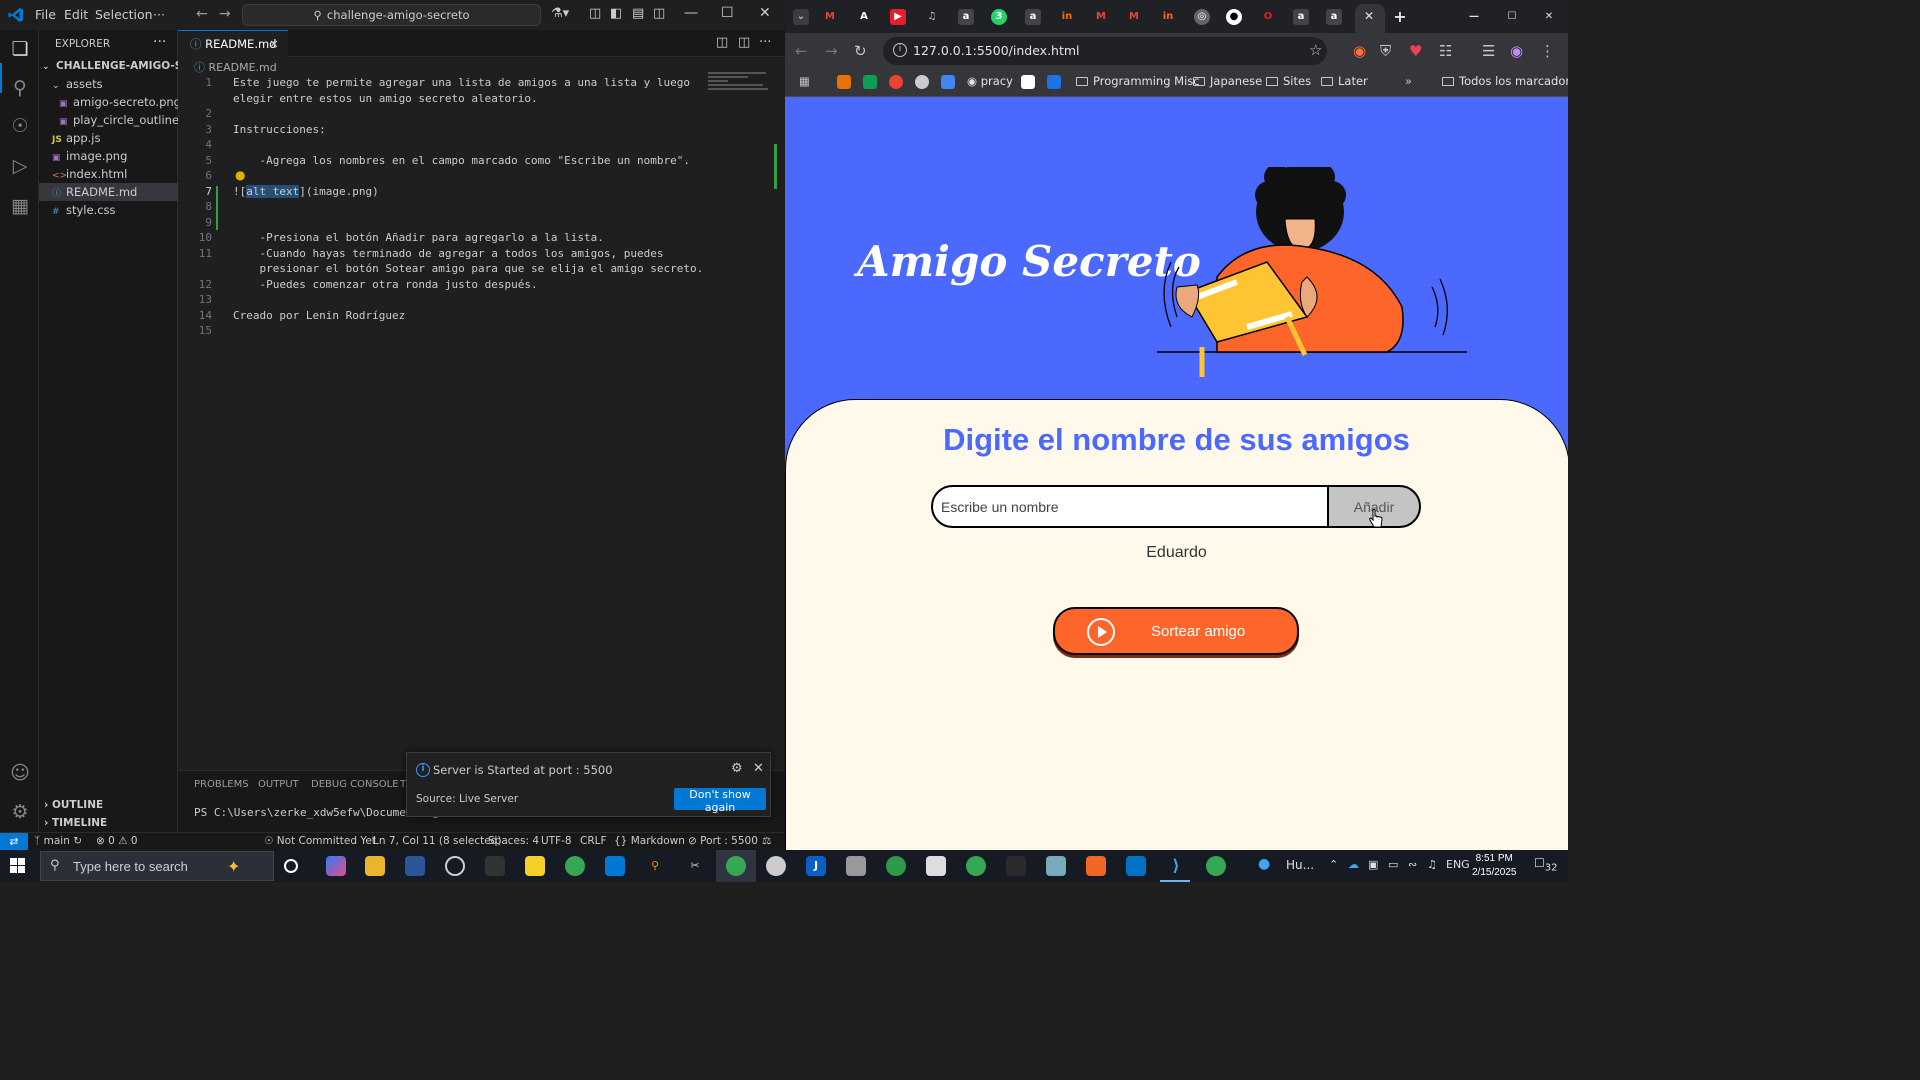 Image resolution: width=1920 pixels, height=1080 pixels. What do you see at coordinates (766, 841) in the screenshot?
I see `bell-icon: ⚖` at bounding box center [766, 841].